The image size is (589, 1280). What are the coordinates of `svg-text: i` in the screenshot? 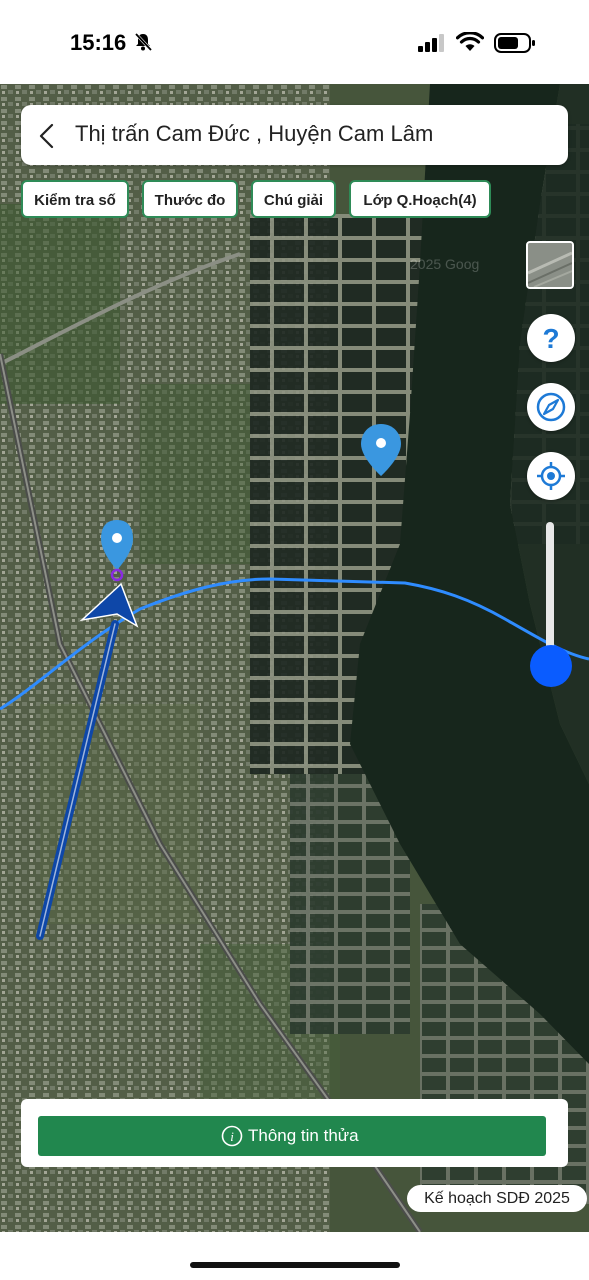 It's located at (232, 1136).